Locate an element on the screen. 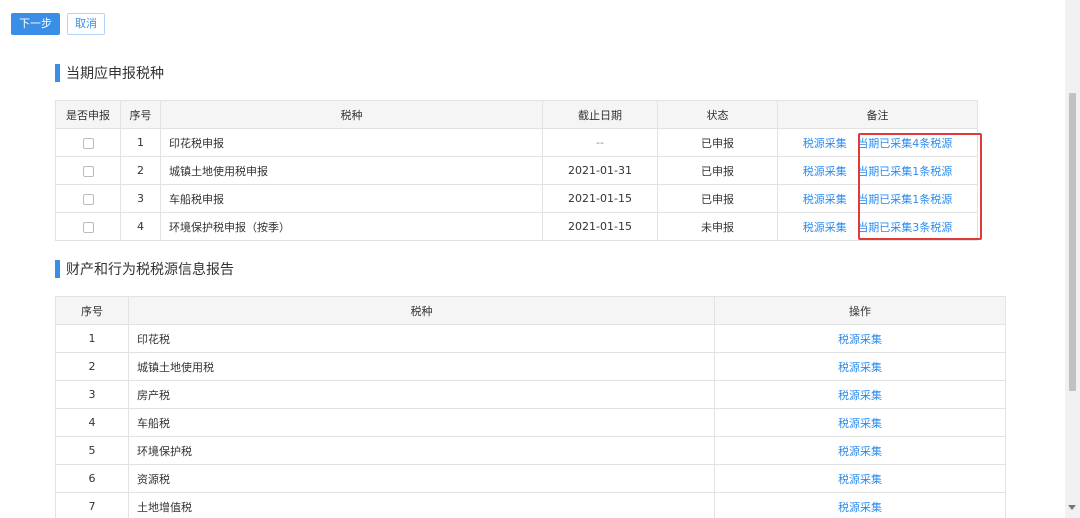 This screenshot has width=1080, height=518. row-tax: 印花税申报 is located at coordinates (351, 142).